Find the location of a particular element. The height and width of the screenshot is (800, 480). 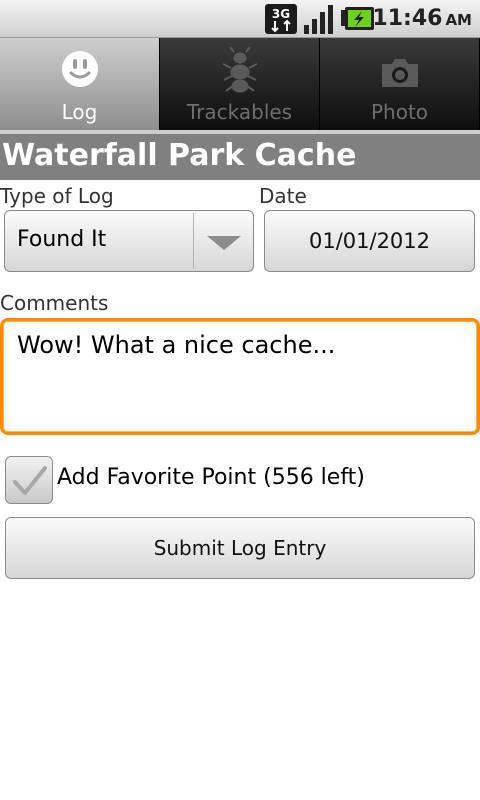

clock-time: 11:46 is located at coordinates (407, 18).